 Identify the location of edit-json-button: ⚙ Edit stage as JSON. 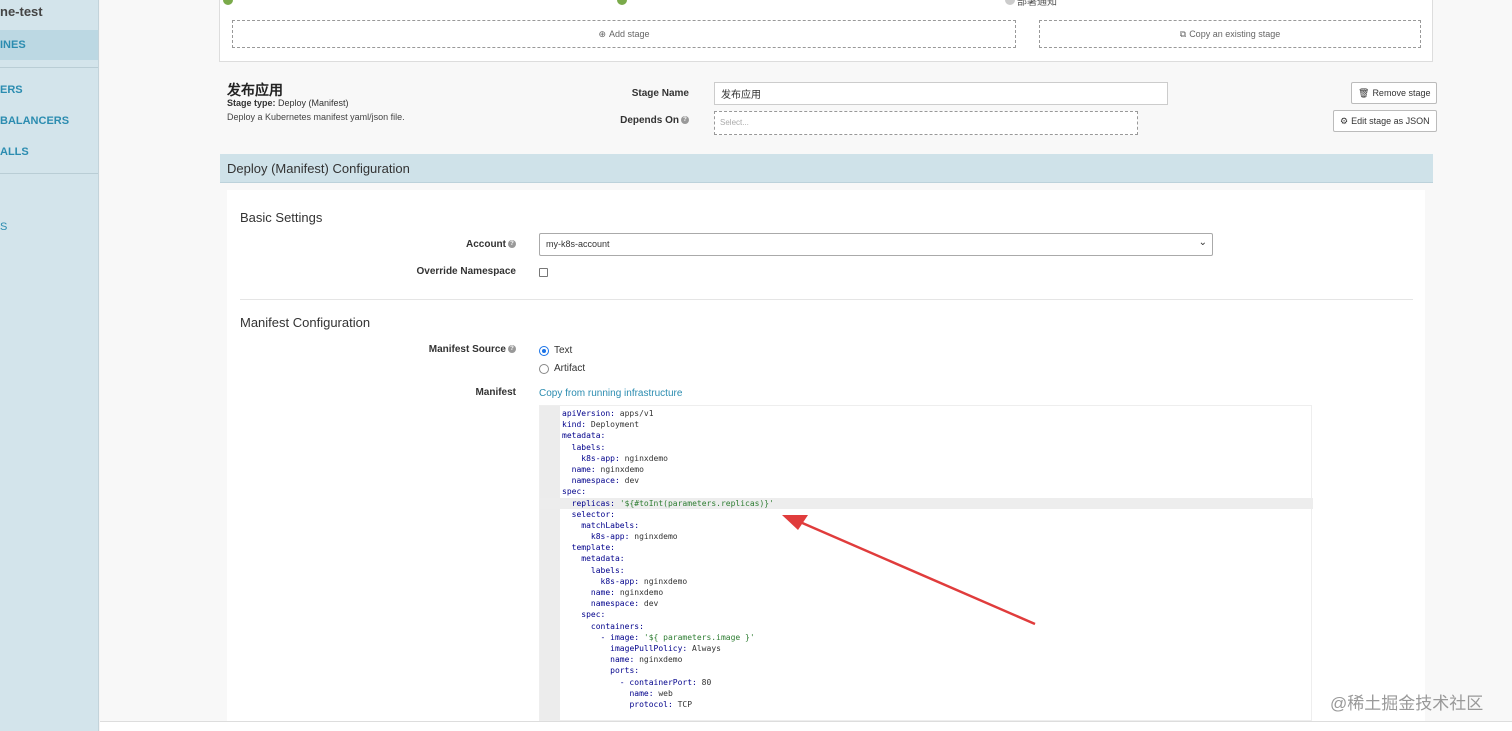
(1385, 121).